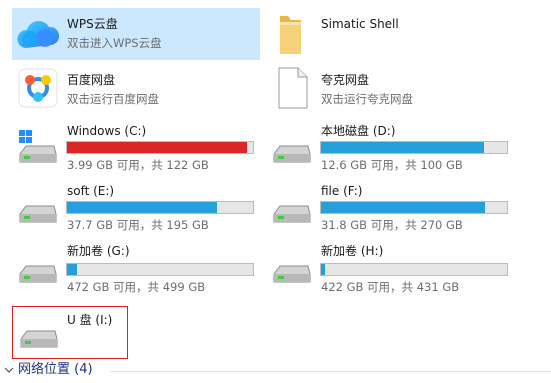  I want to click on drive-e: soft (E:) 37.7 GB 可用，共 195 GB, so click(136, 208).